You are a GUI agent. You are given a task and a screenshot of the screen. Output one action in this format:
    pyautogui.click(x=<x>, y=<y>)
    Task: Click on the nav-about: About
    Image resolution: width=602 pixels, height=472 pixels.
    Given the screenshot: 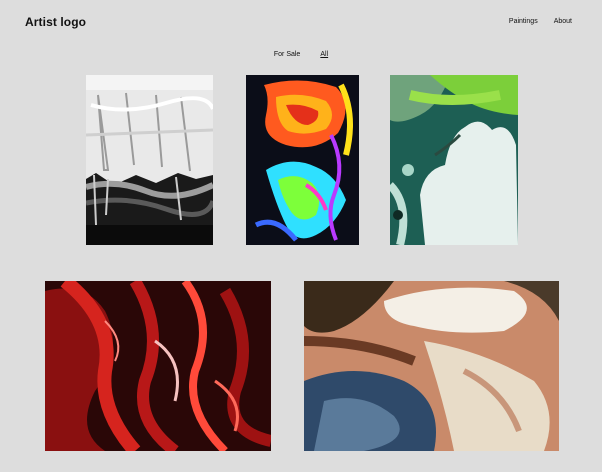 What is the action you would take?
    pyautogui.click(x=563, y=21)
    